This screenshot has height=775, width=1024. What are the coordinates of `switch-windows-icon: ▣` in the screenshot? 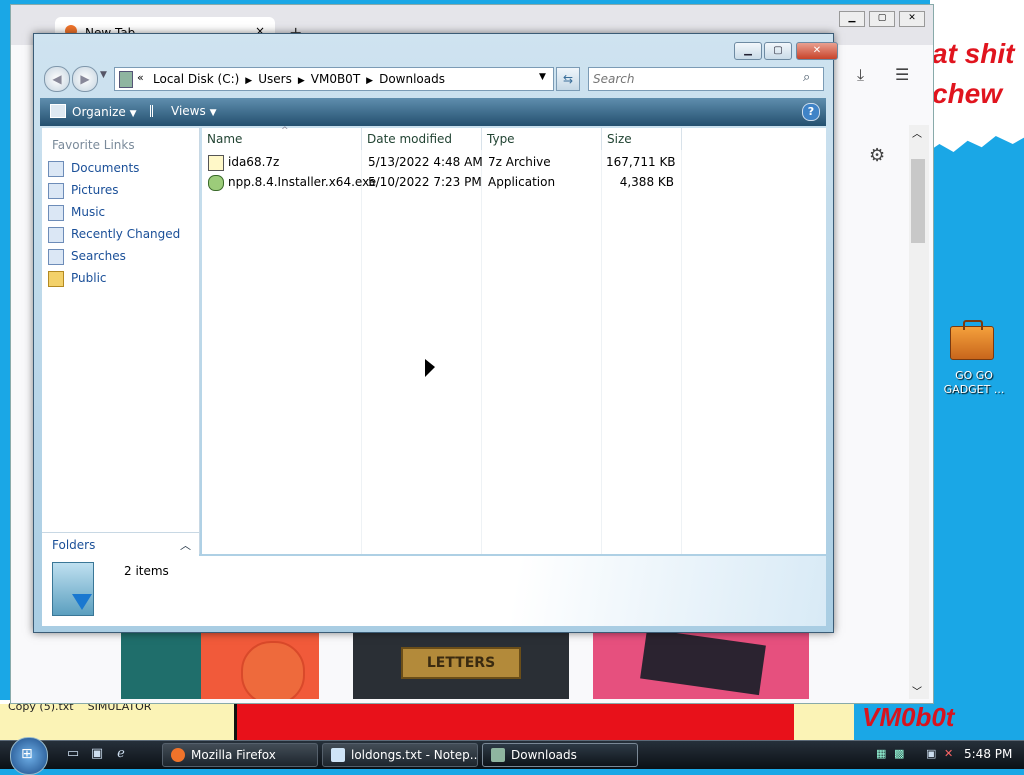 It's located at (97, 754).